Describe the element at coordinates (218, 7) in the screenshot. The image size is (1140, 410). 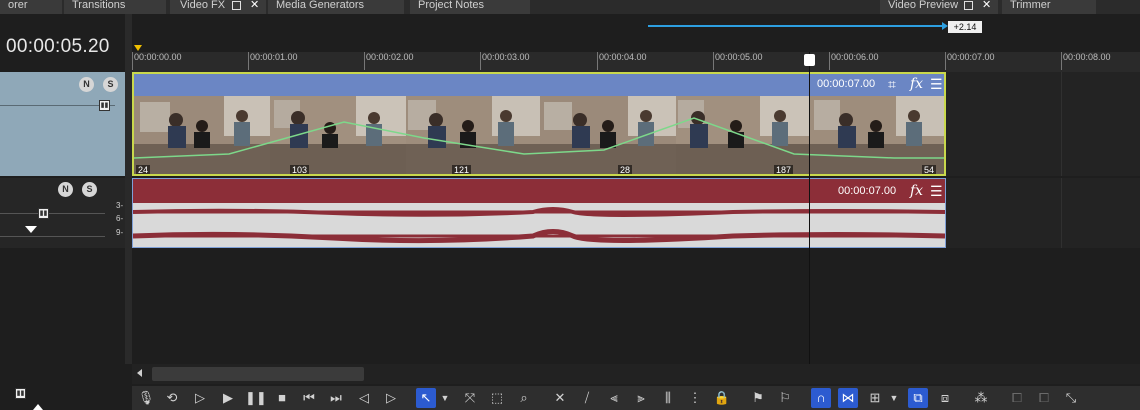
I see `tab-video-fx: Video FX ✕` at that location.